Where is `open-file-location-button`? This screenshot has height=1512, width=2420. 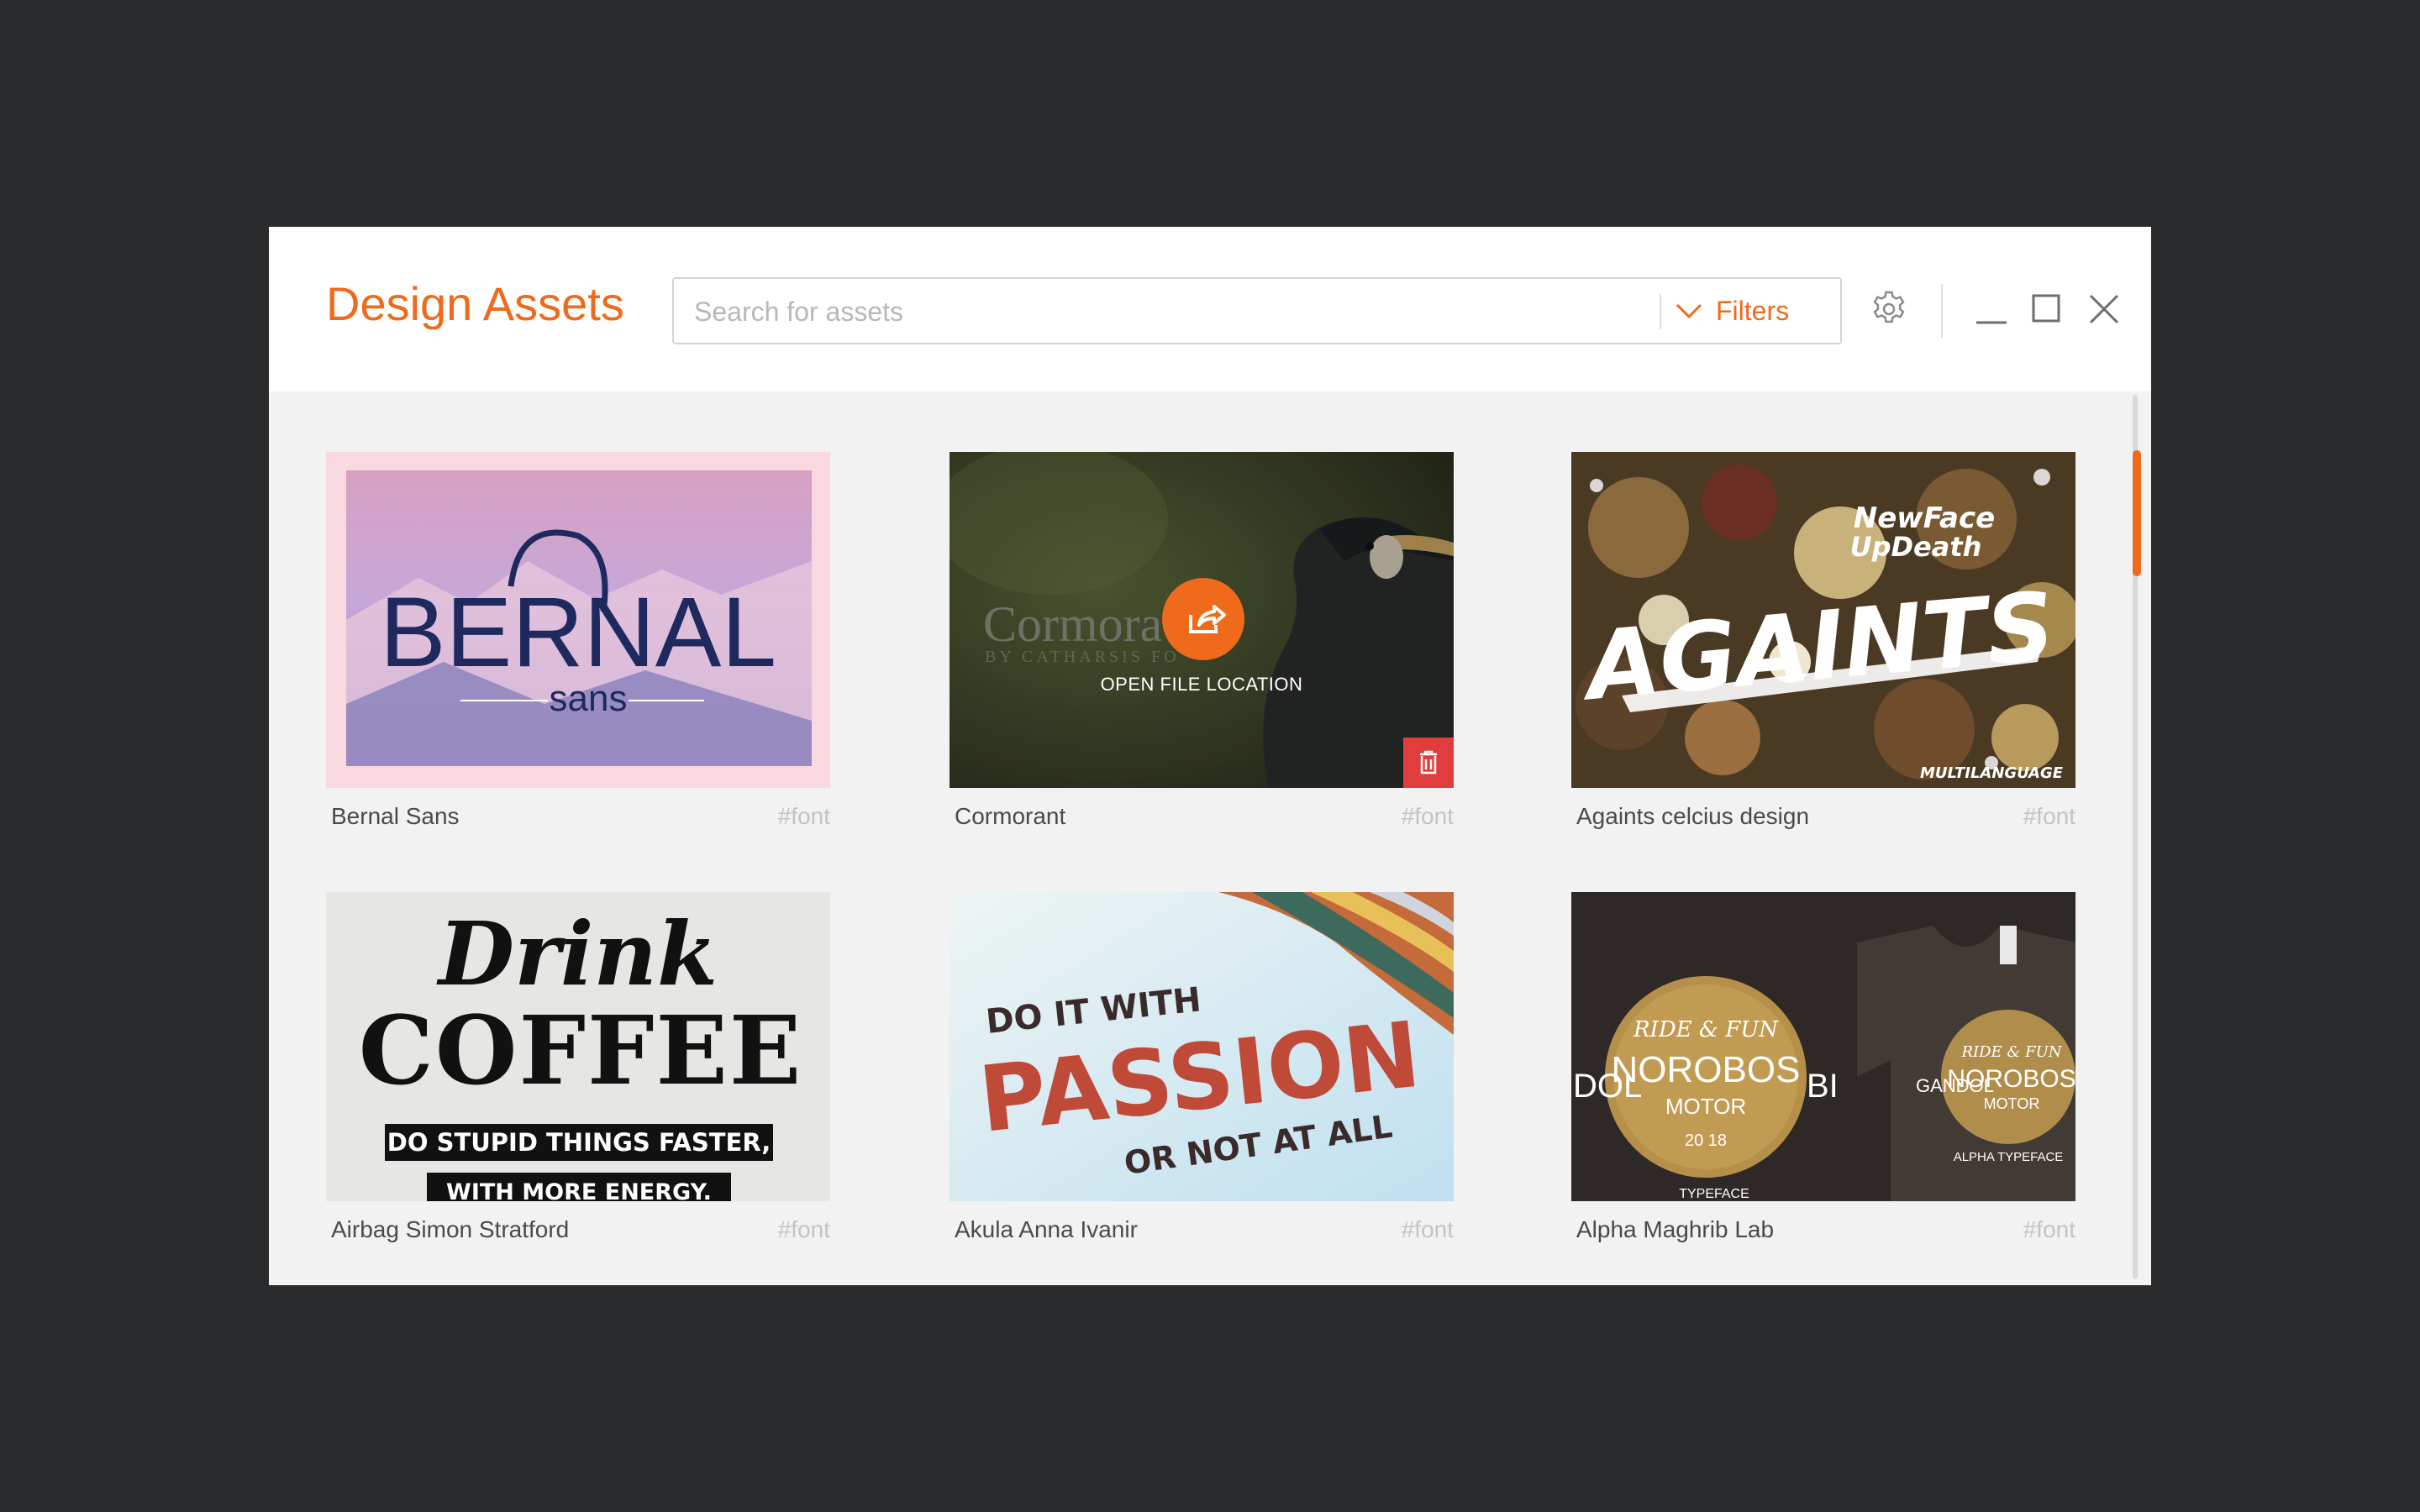
open-file-location-button is located at coordinates (1203, 619).